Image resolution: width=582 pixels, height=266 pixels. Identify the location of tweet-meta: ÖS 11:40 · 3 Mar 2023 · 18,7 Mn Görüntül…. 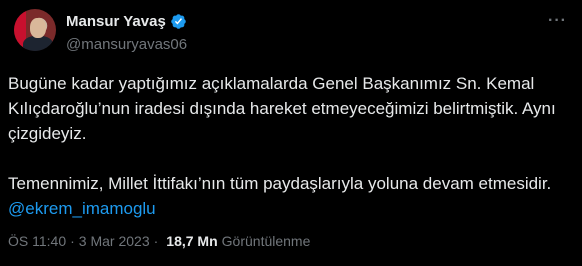
(159, 241).